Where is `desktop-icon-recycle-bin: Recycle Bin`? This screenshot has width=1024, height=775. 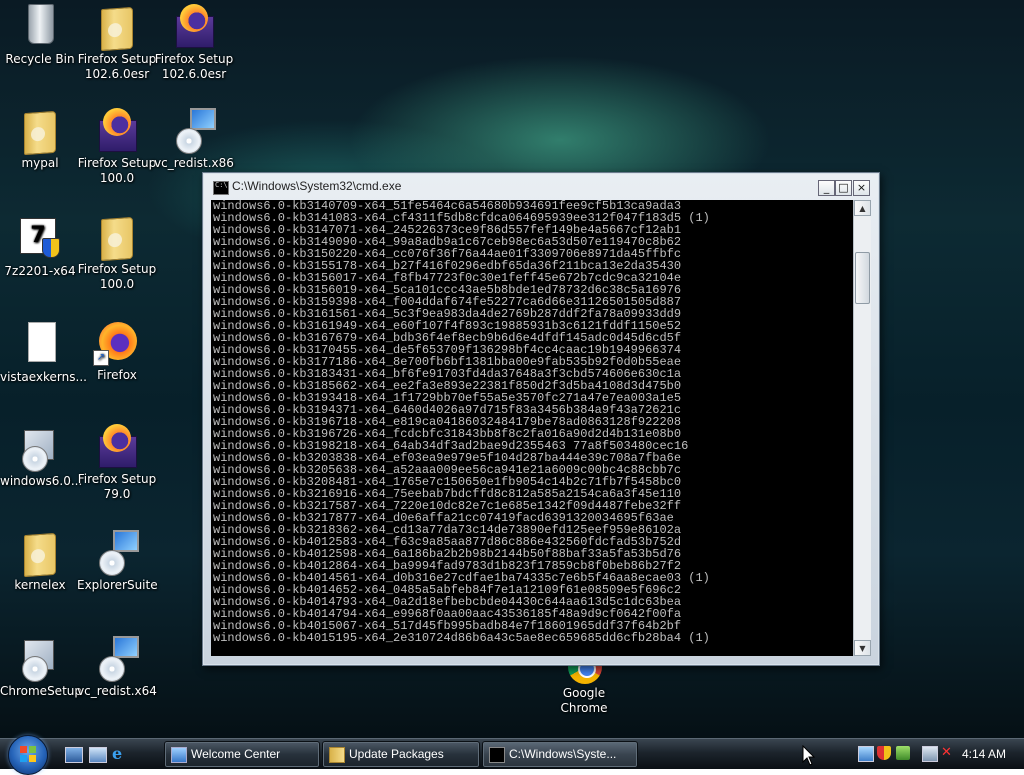
desktop-icon-recycle-bin: Recycle Bin is located at coordinates (40, 34).